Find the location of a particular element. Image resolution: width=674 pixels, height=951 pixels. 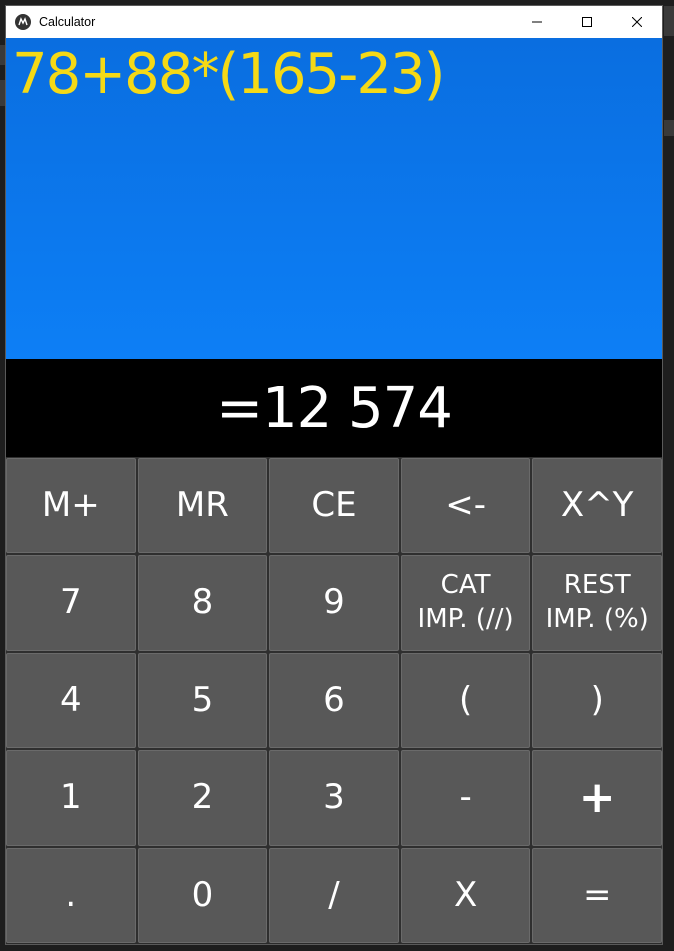

digit-5-button: 5 is located at coordinates (202, 700).